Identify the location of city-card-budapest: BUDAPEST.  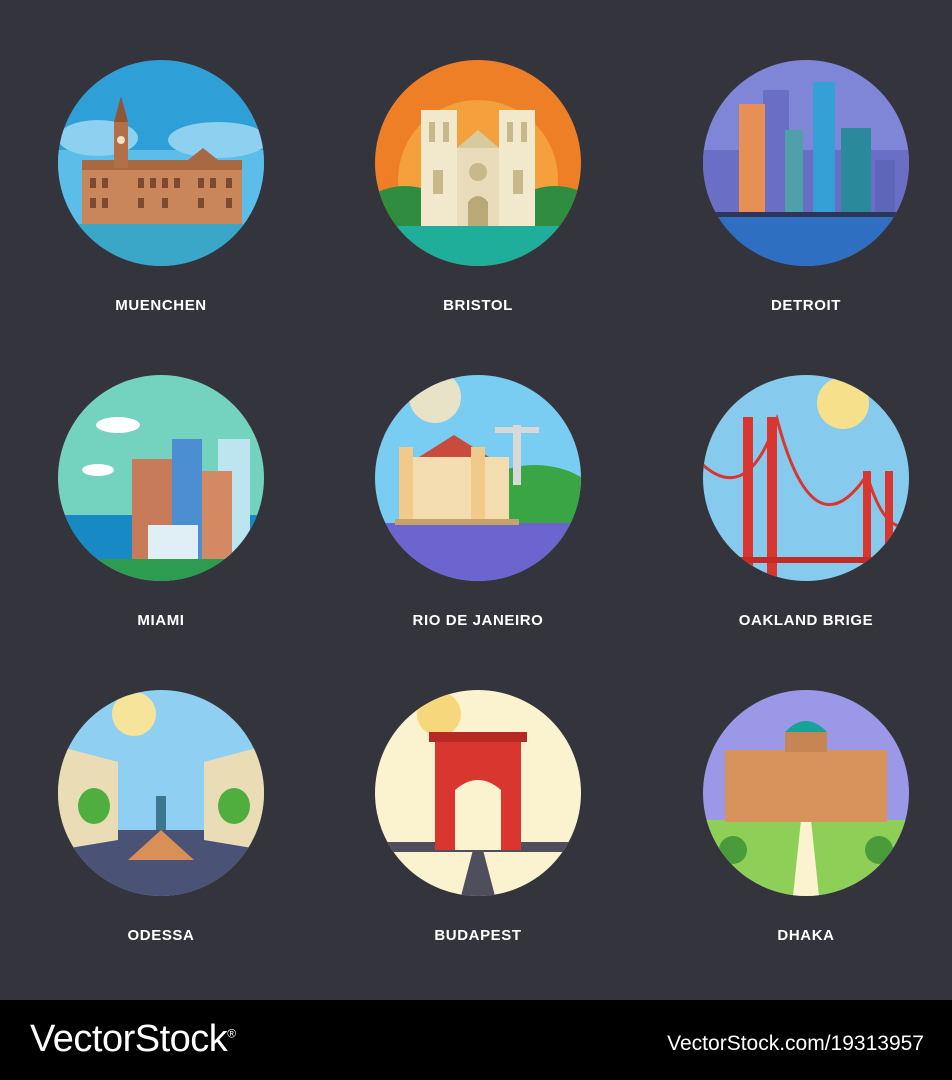
(478, 817).